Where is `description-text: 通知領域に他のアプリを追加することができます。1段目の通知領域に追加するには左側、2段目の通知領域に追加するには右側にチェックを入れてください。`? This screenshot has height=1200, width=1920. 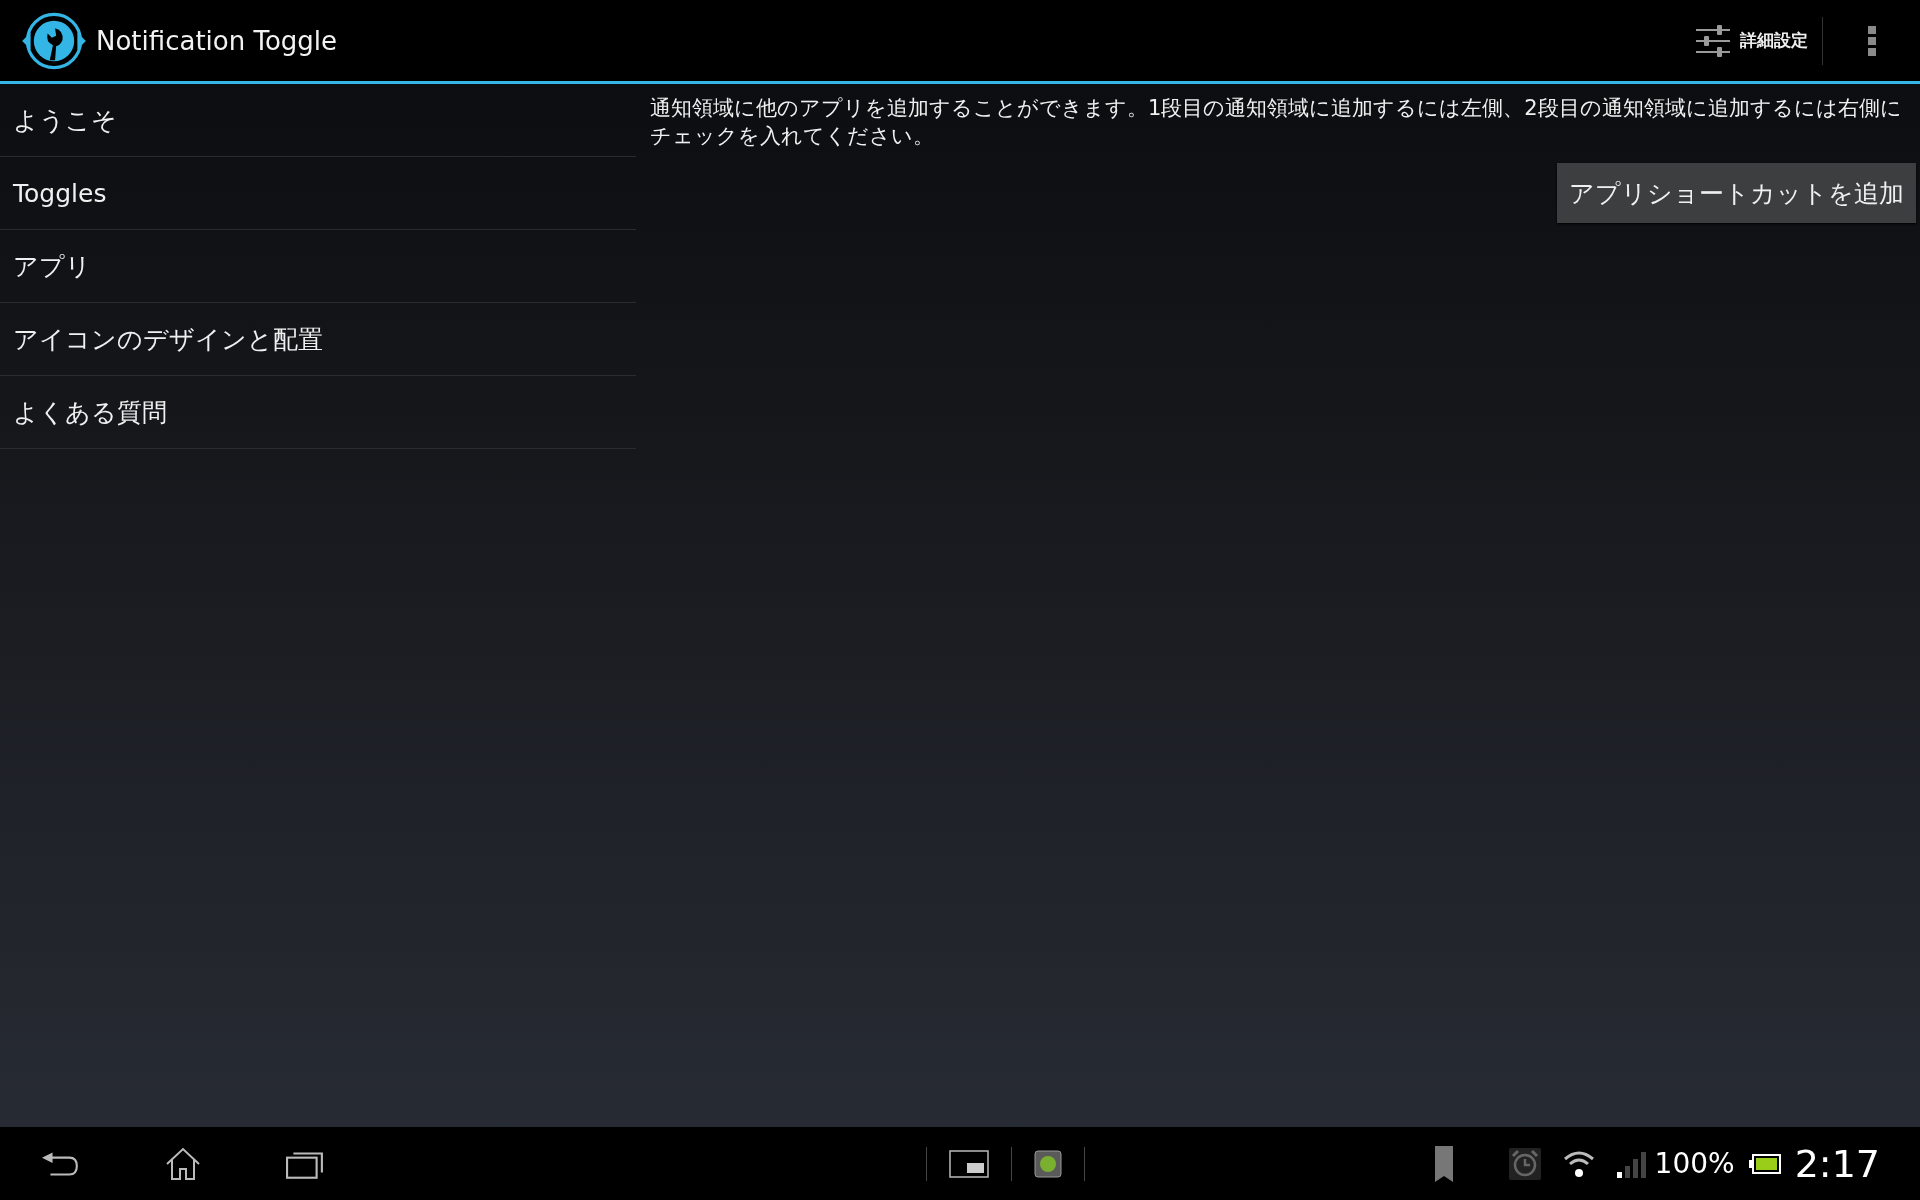 description-text: 通知領域に他のアプリを追加することができます。1段目の通知領域に追加するには左側、2段目の通知領域に追加するには右側にチェックを入れてください。 is located at coordinates (1276, 122).